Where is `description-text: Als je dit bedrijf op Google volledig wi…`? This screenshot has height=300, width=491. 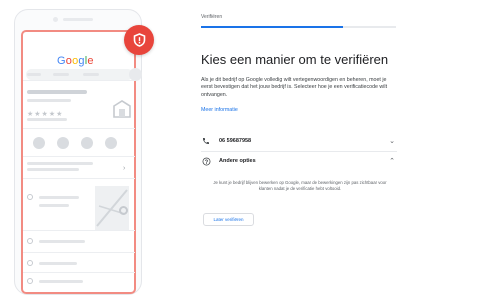
description-text: Als je dit bedrijf op Google volledig wi… is located at coordinates (294, 87).